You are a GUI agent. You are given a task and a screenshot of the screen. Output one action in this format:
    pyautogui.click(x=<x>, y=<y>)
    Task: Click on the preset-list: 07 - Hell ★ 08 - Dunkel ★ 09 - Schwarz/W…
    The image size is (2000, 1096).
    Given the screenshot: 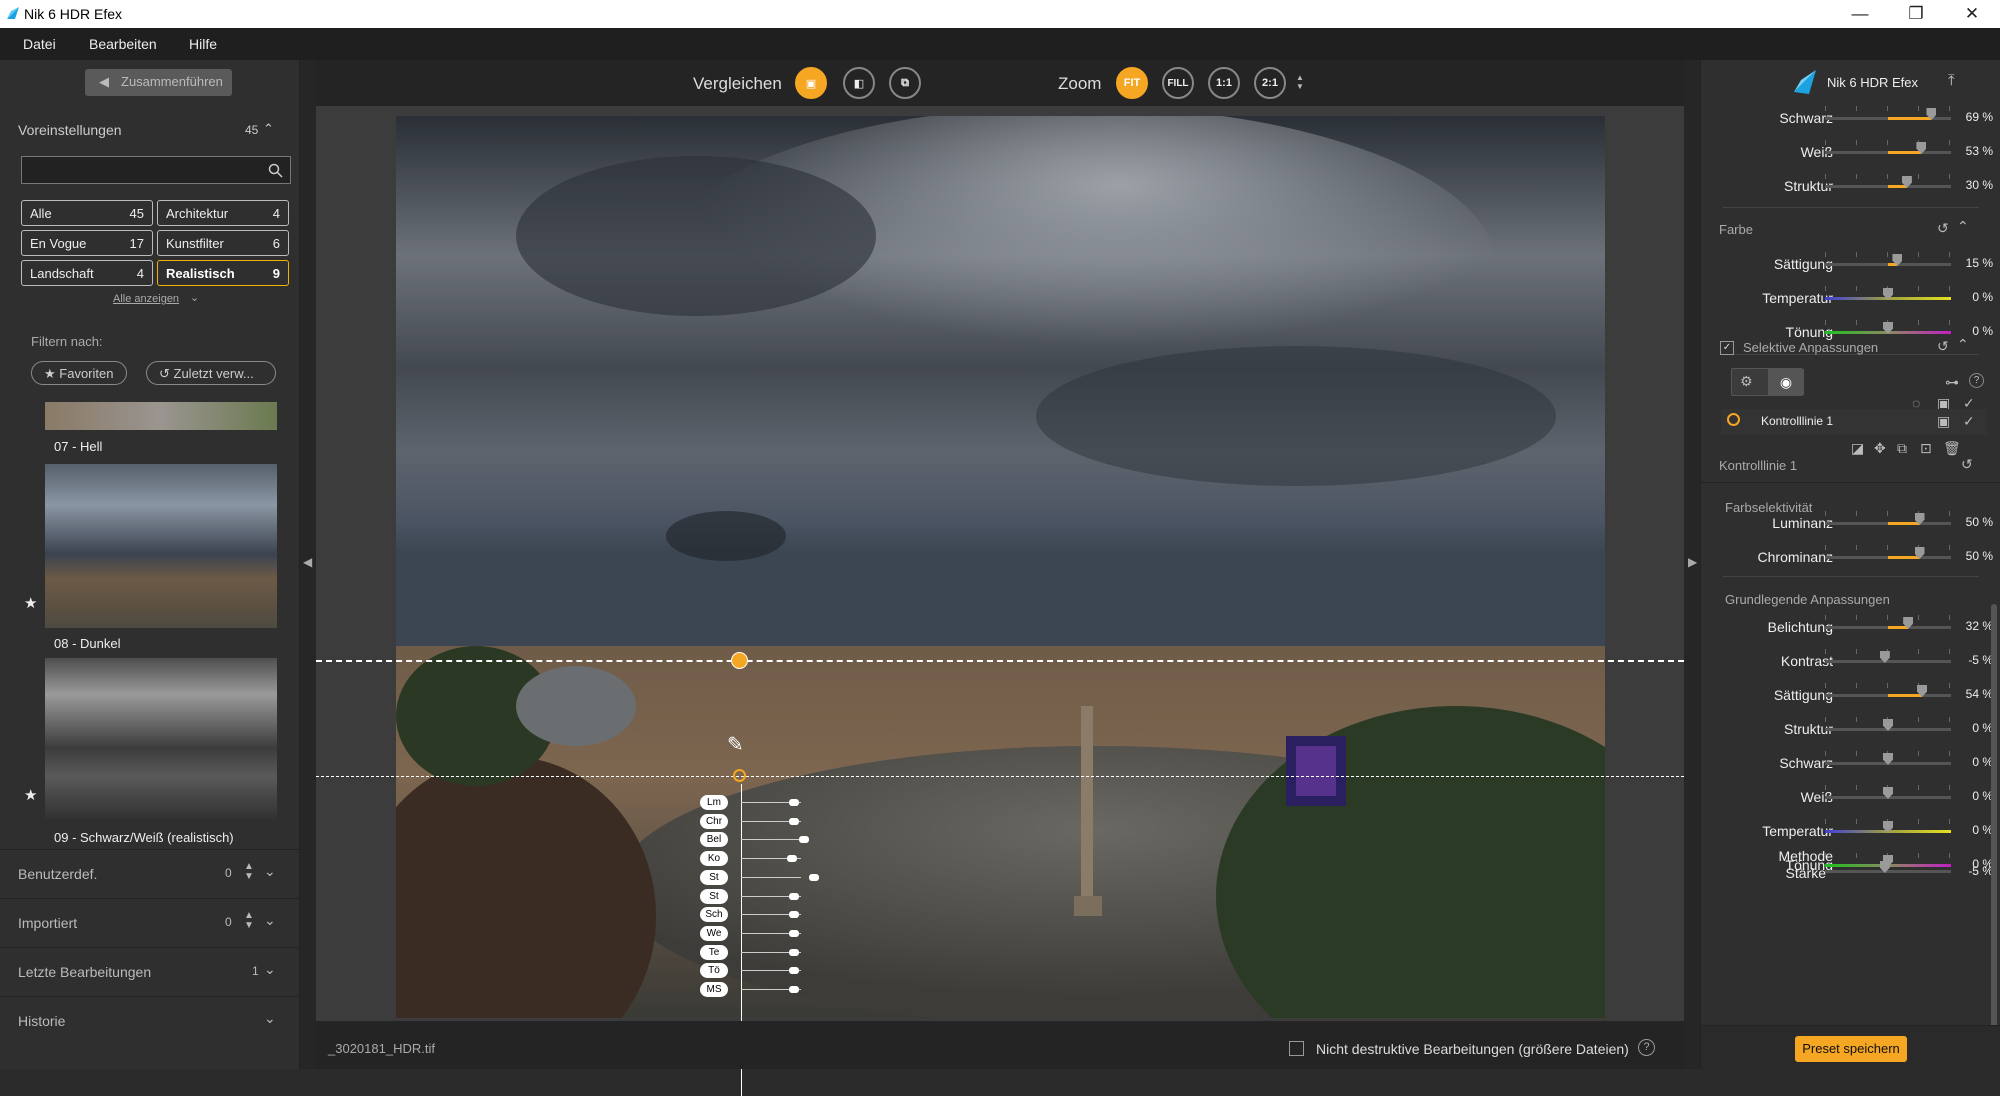 What is the action you would take?
    pyautogui.click(x=150, y=653)
    